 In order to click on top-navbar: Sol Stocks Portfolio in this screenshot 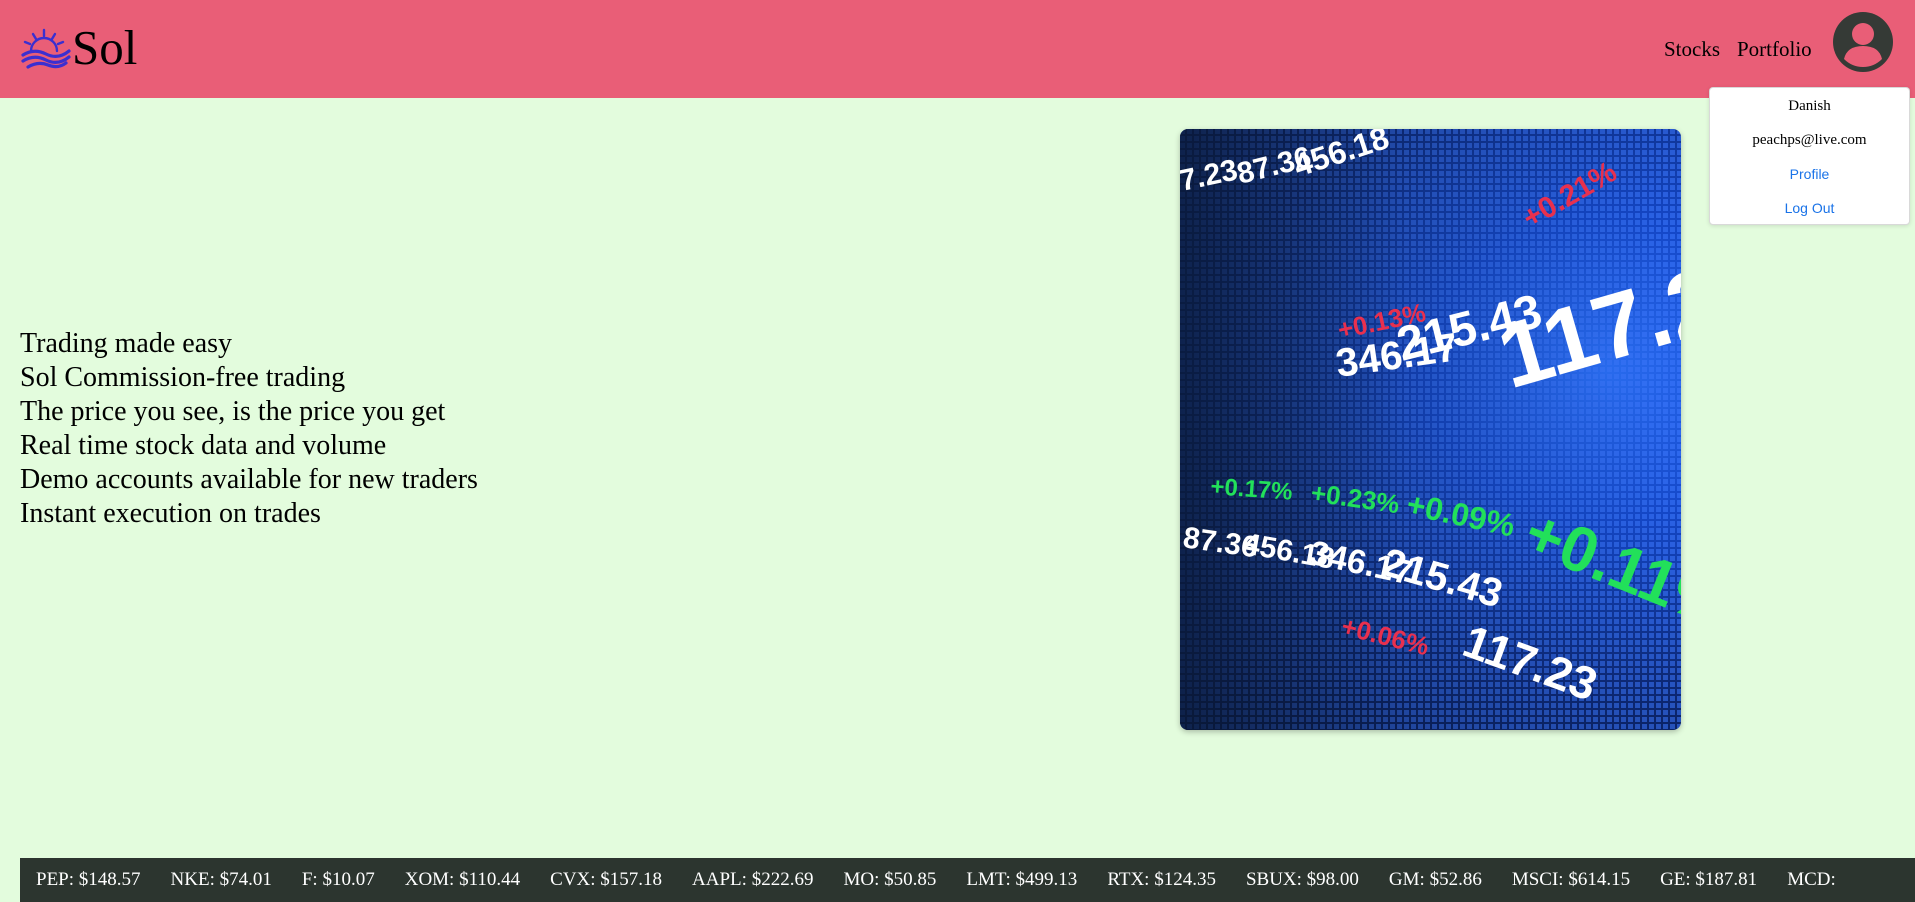, I will do `click(957, 49)`.